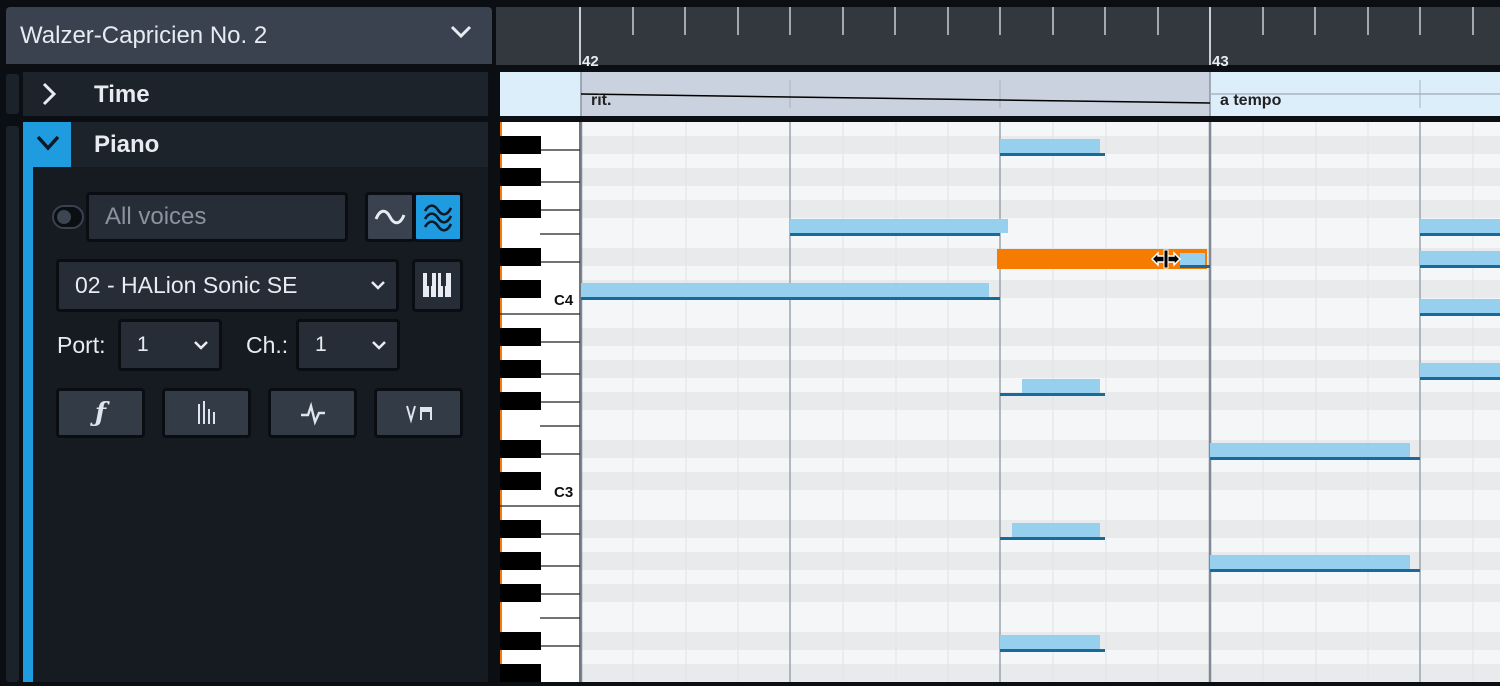 The height and width of the screenshot is (686, 1500). I want to click on bar-number-43: 43, so click(1220, 61).